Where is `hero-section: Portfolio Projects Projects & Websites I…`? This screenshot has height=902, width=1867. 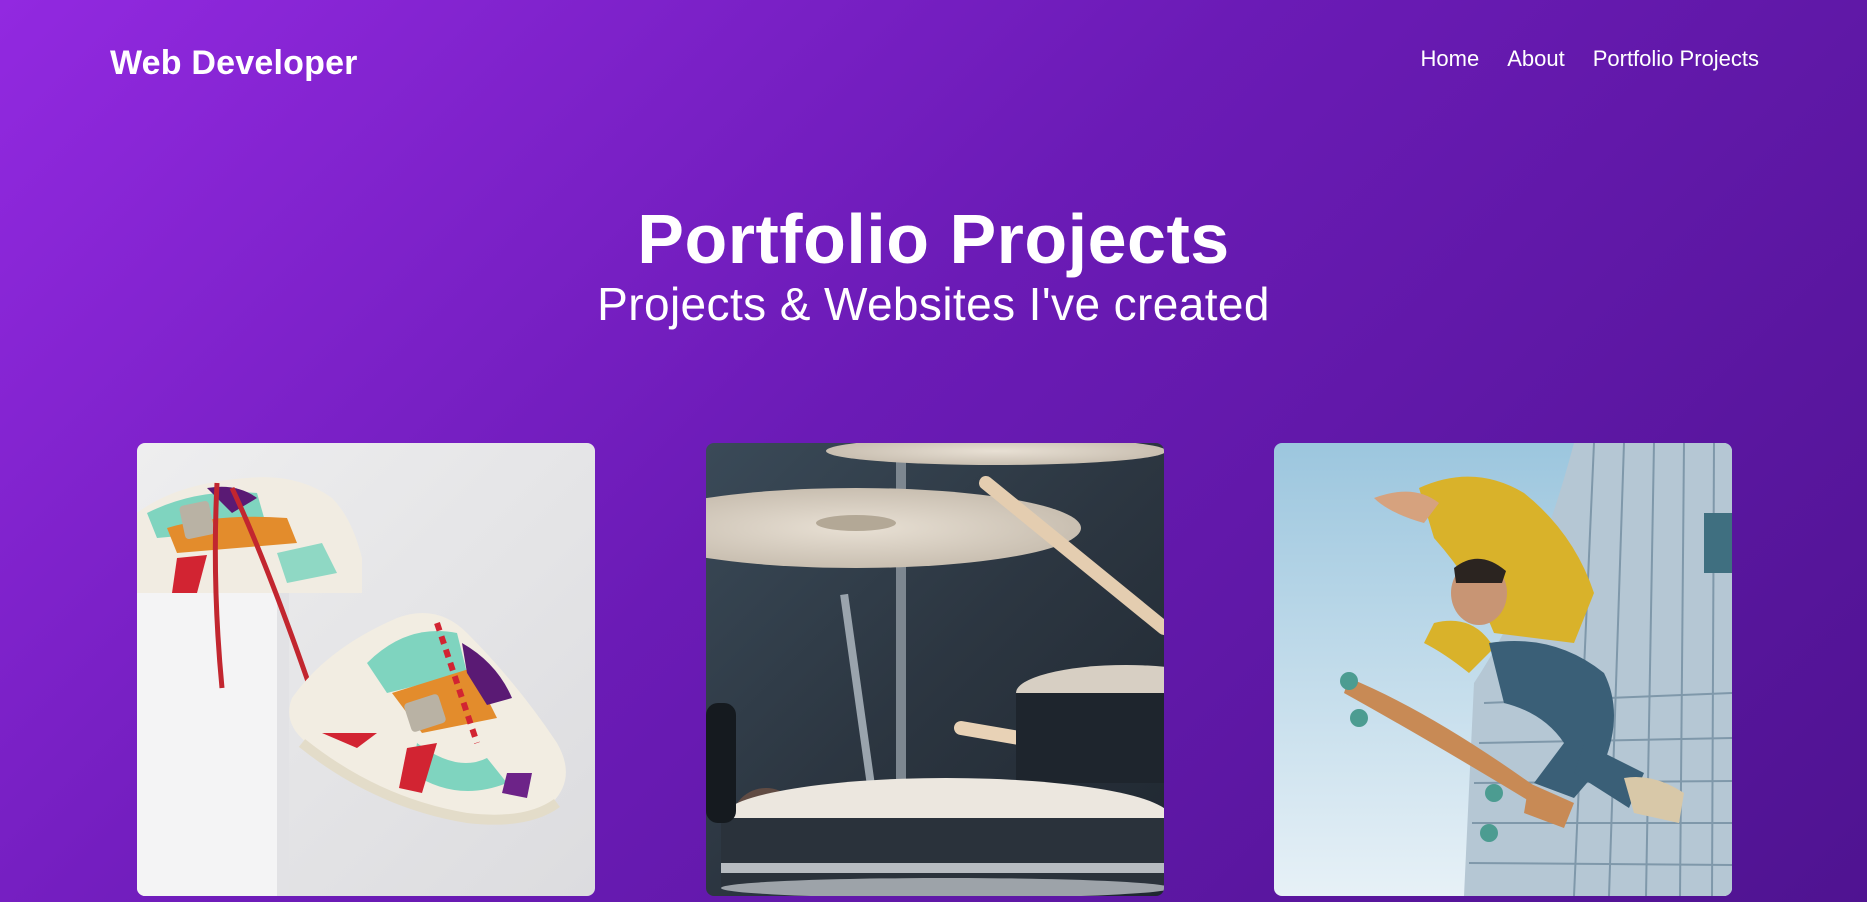 hero-section: Portfolio Projects Projects & Websites I… is located at coordinates (933, 265).